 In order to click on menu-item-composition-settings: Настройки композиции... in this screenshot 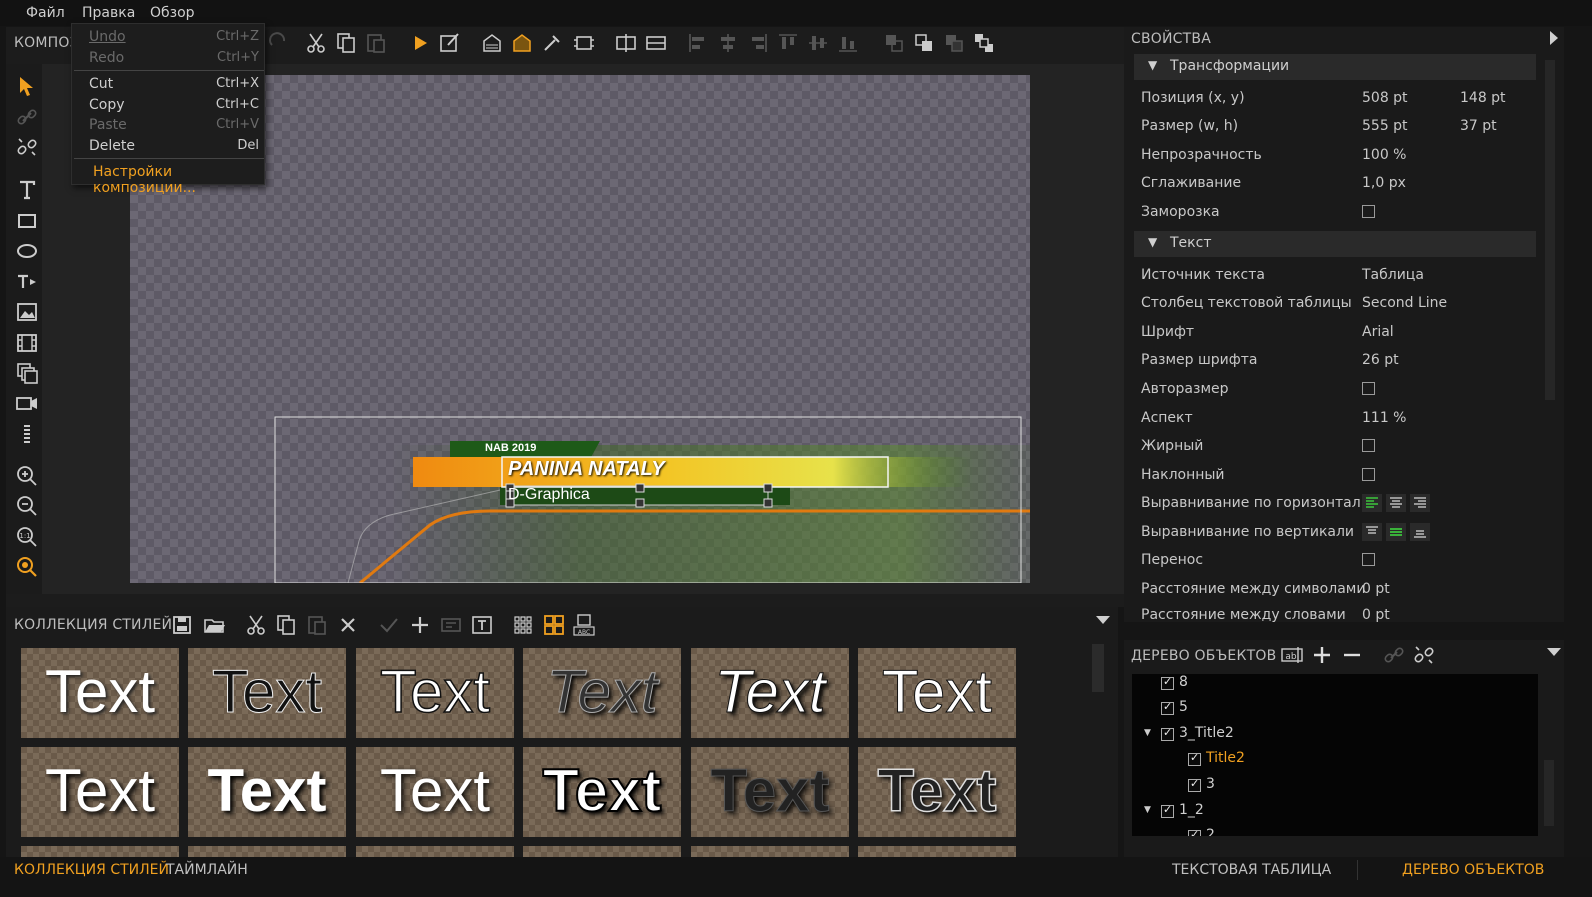, I will do `click(169, 179)`.